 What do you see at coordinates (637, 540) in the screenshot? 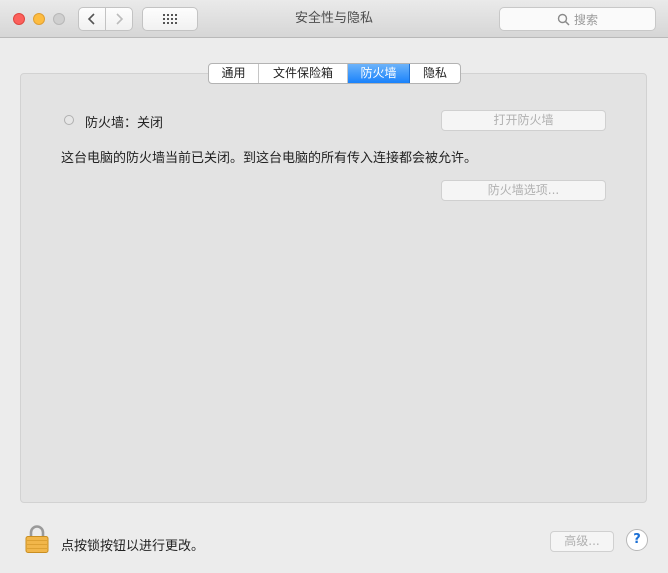
I see `help-button: ?` at bounding box center [637, 540].